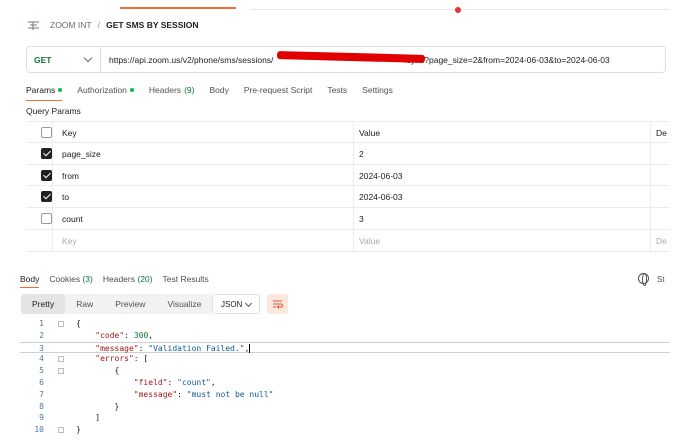 The height and width of the screenshot is (448, 690). What do you see at coordinates (84, 304) in the screenshot?
I see `view-raw: Raw` at bounding box center [84, 304].